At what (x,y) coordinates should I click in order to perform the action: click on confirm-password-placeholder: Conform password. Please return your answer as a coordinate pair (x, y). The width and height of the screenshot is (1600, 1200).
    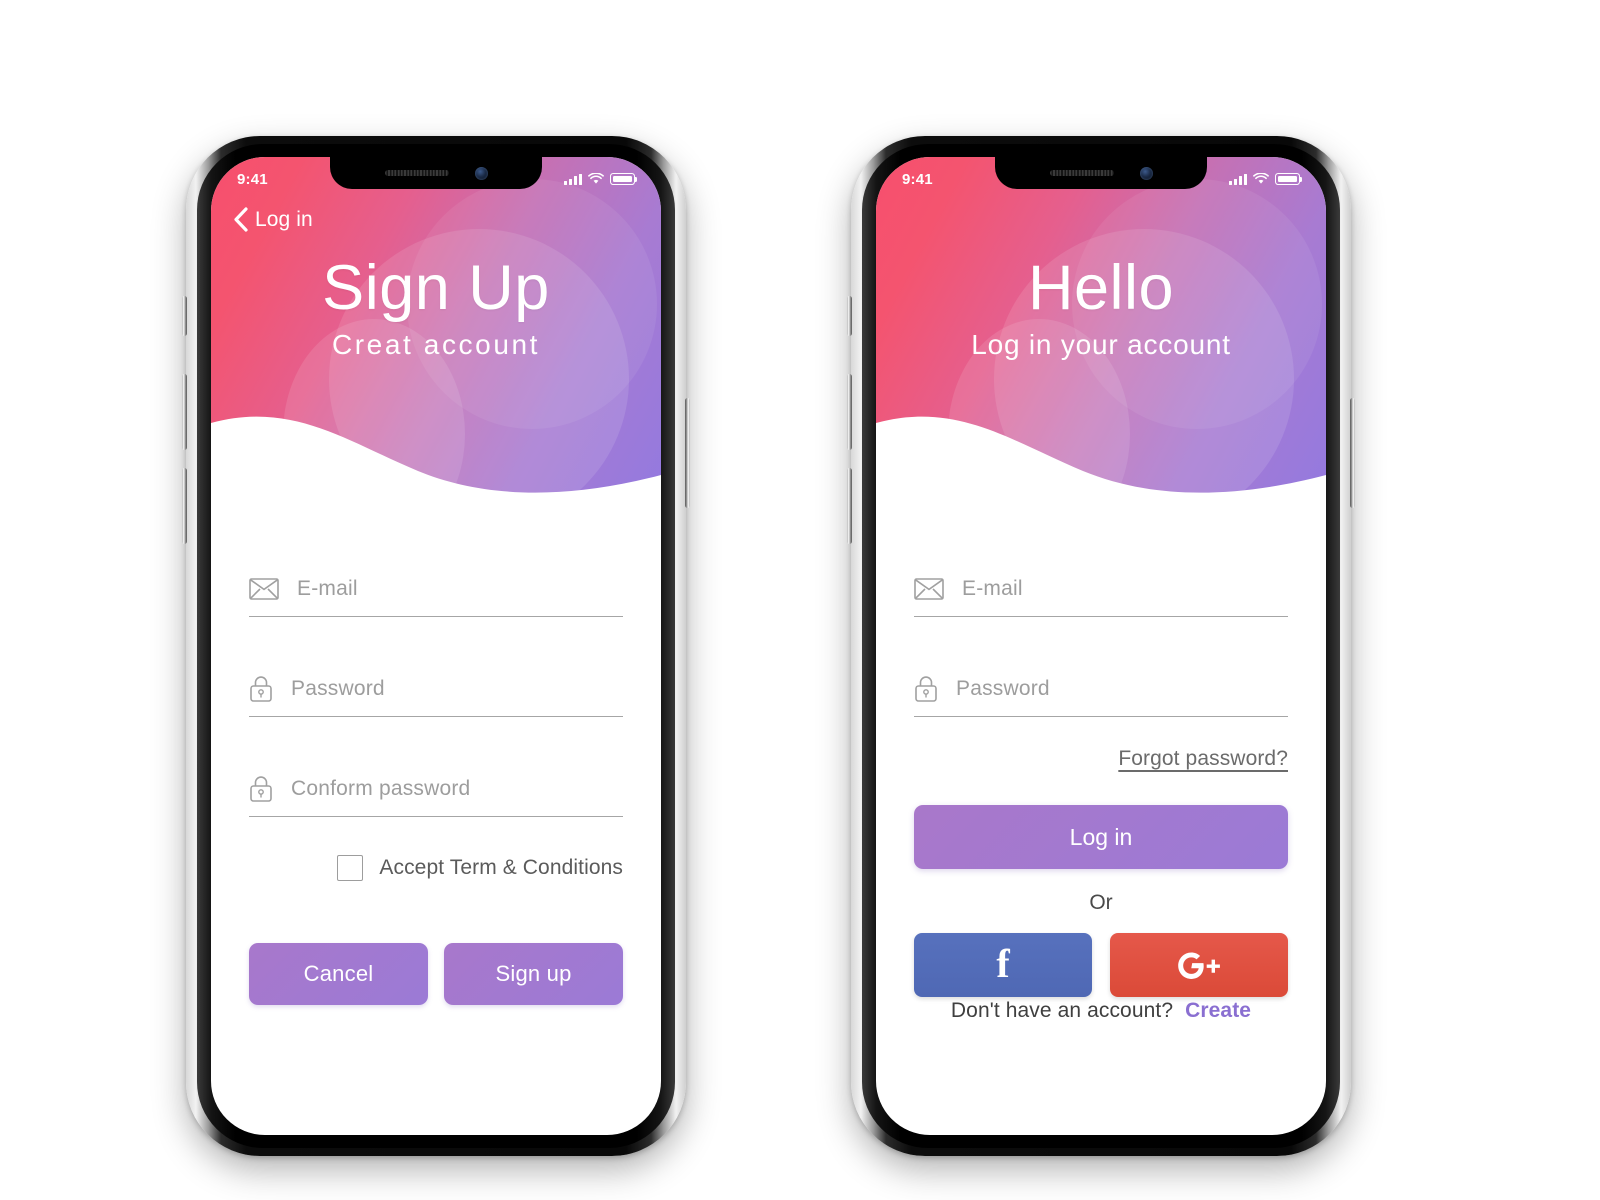
    Looking at the image, I should click on (381, 788).